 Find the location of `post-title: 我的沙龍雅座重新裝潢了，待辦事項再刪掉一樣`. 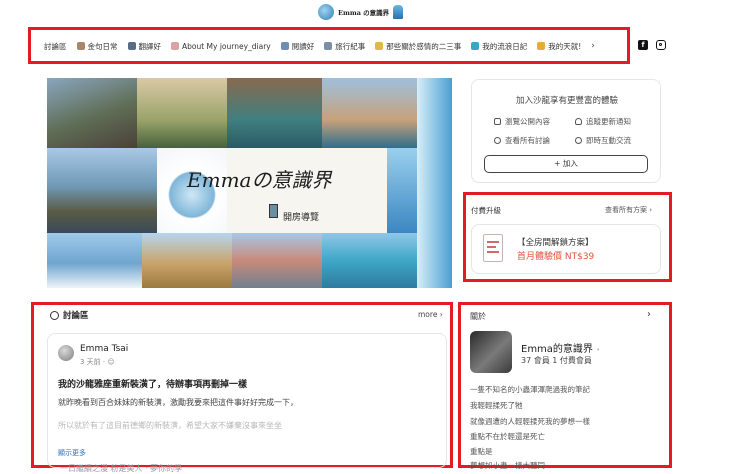

post-title: 我的沙龍雅座重新裝潢了，待辦事項再刪掉一樣 is located at coordinates (152, 383).